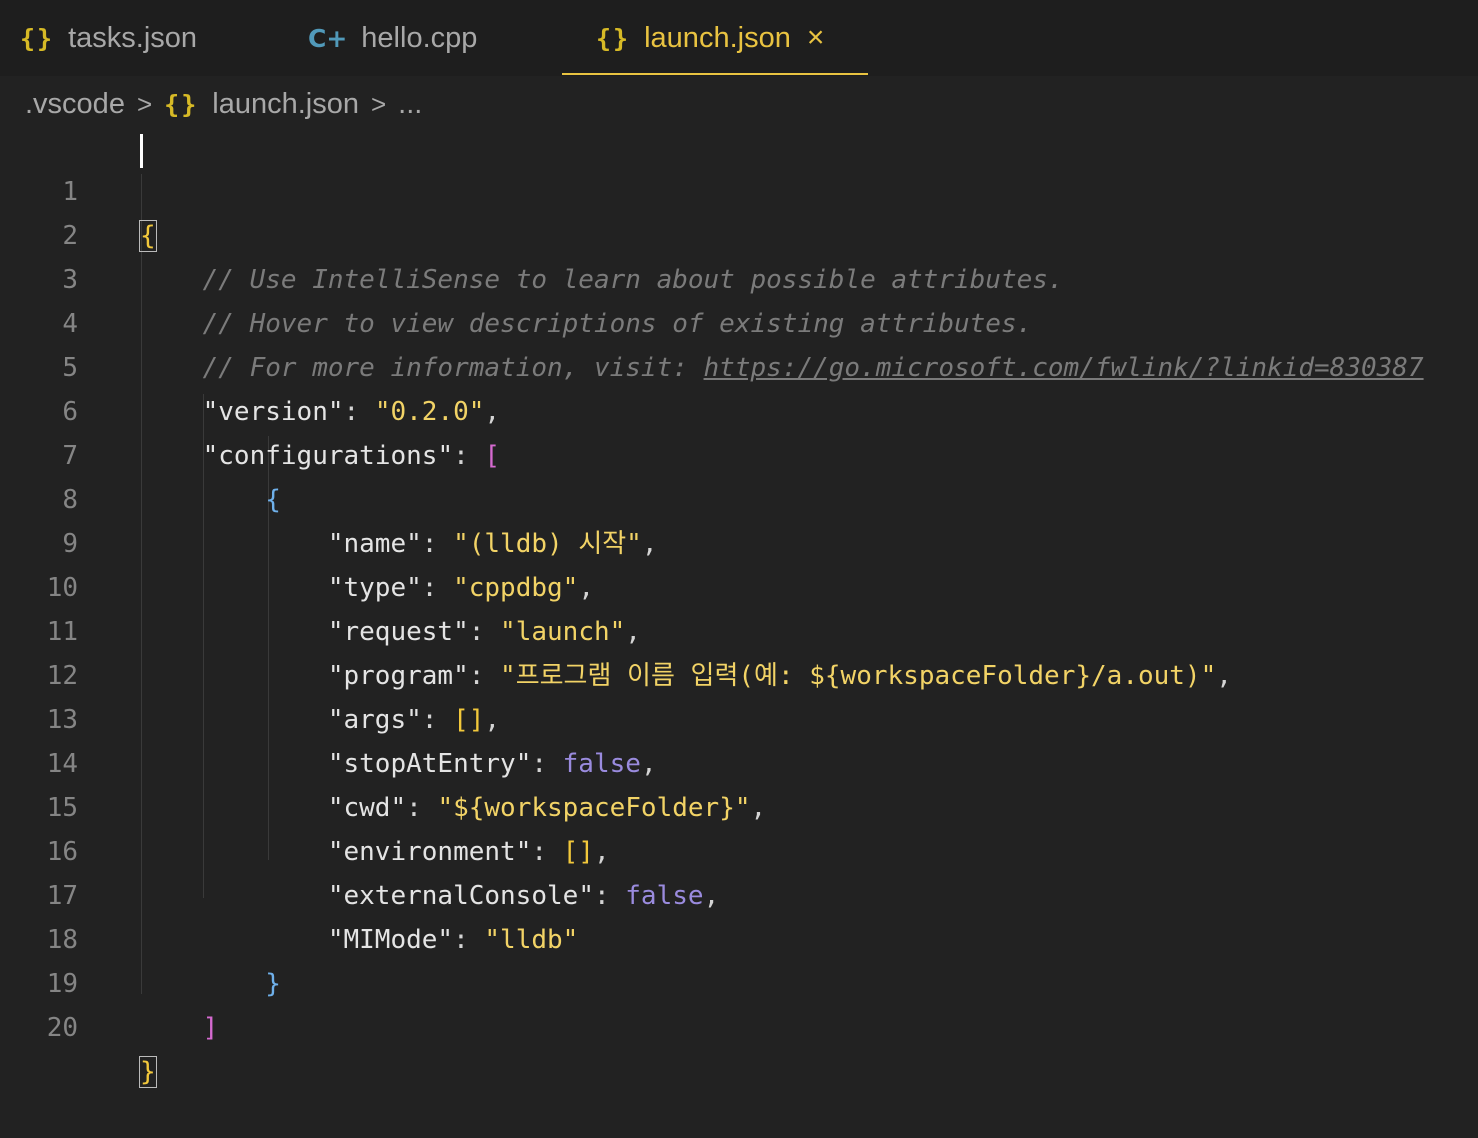 The width and height of the screenshot is (1478, 1138). I want to click on code-line: 14 "cwd": "${workspaceFolder}",, so click(739, 760).